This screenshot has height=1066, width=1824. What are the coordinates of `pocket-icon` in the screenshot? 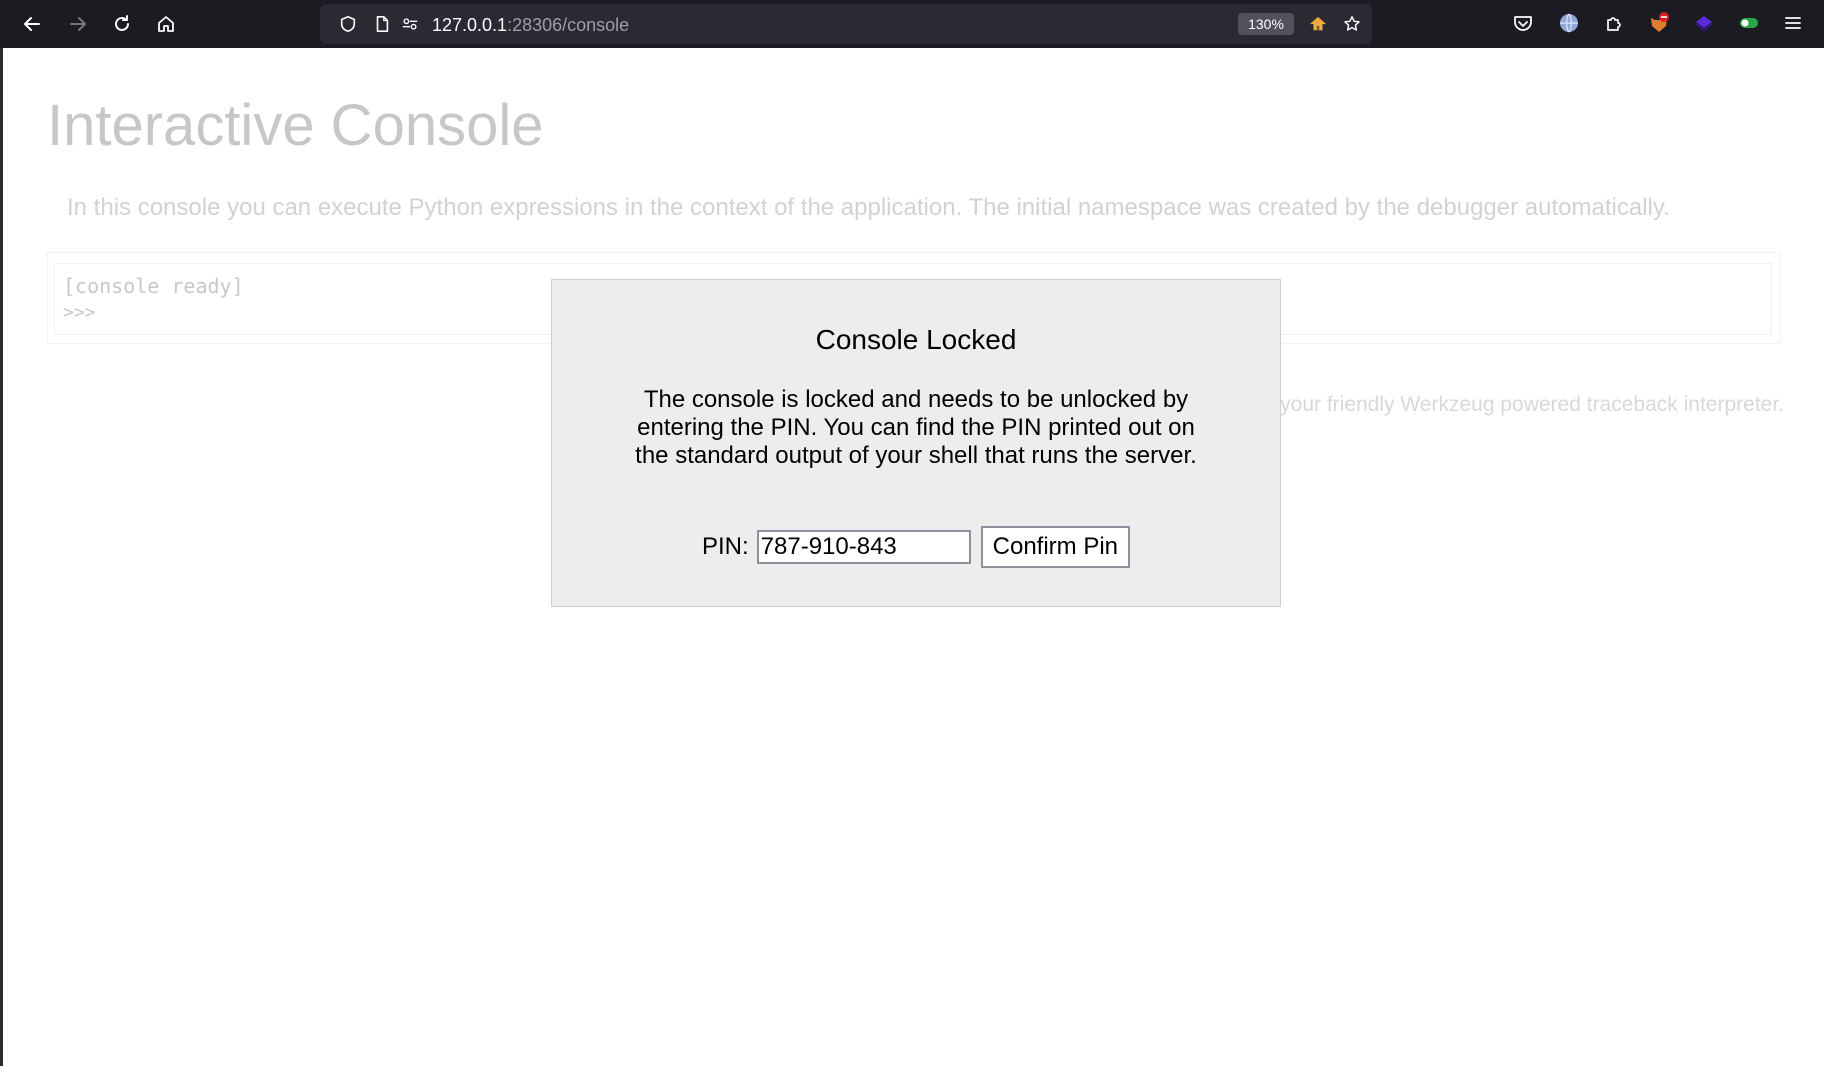 It's located at (1523, 23).